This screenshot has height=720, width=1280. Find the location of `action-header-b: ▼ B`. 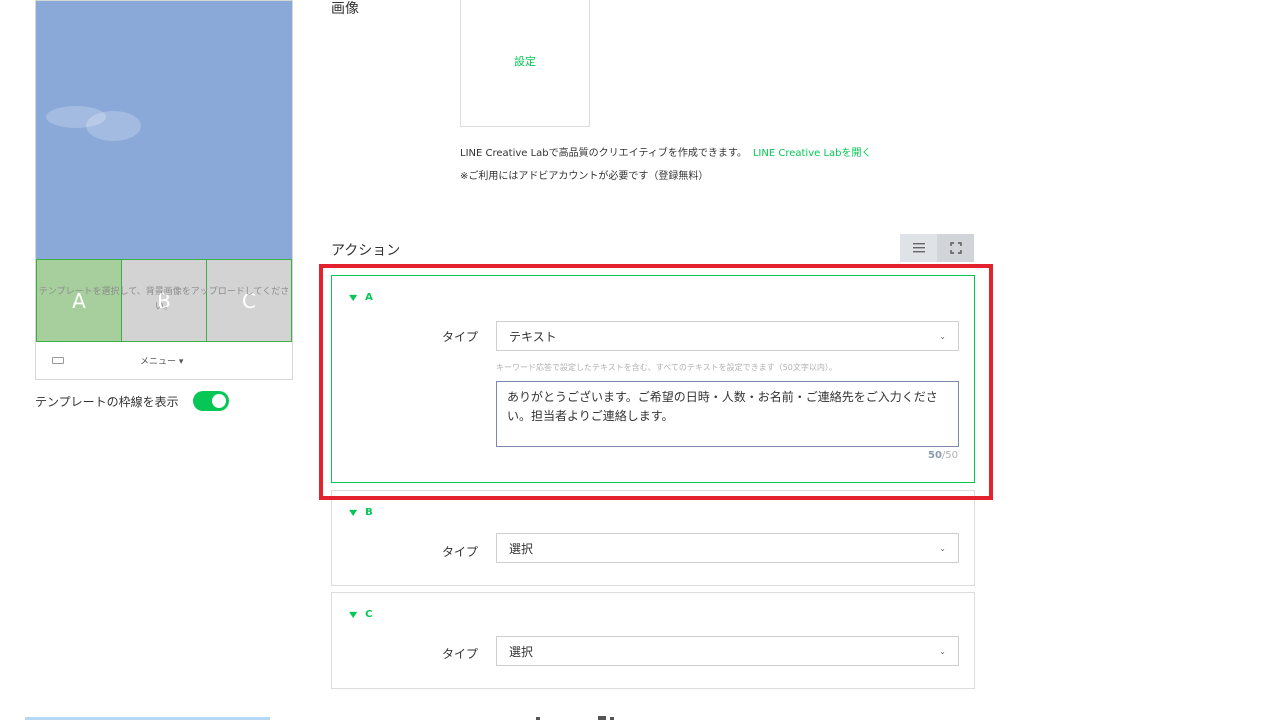

action-header-b: ▼ B is located at coordinates (361, 512).